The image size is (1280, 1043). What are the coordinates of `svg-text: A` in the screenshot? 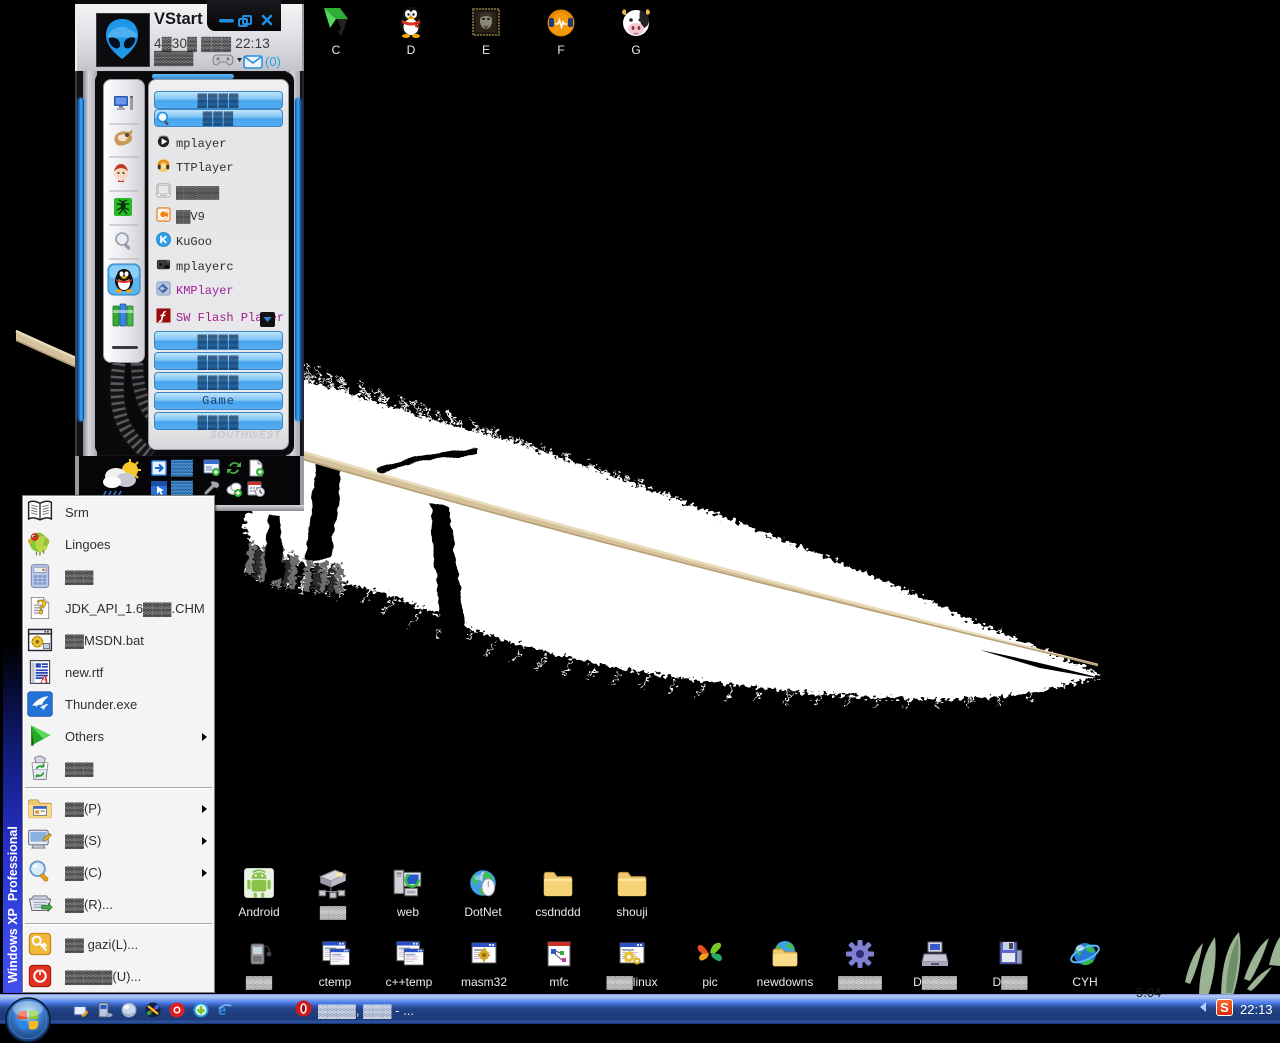 It's located at (44, 680).